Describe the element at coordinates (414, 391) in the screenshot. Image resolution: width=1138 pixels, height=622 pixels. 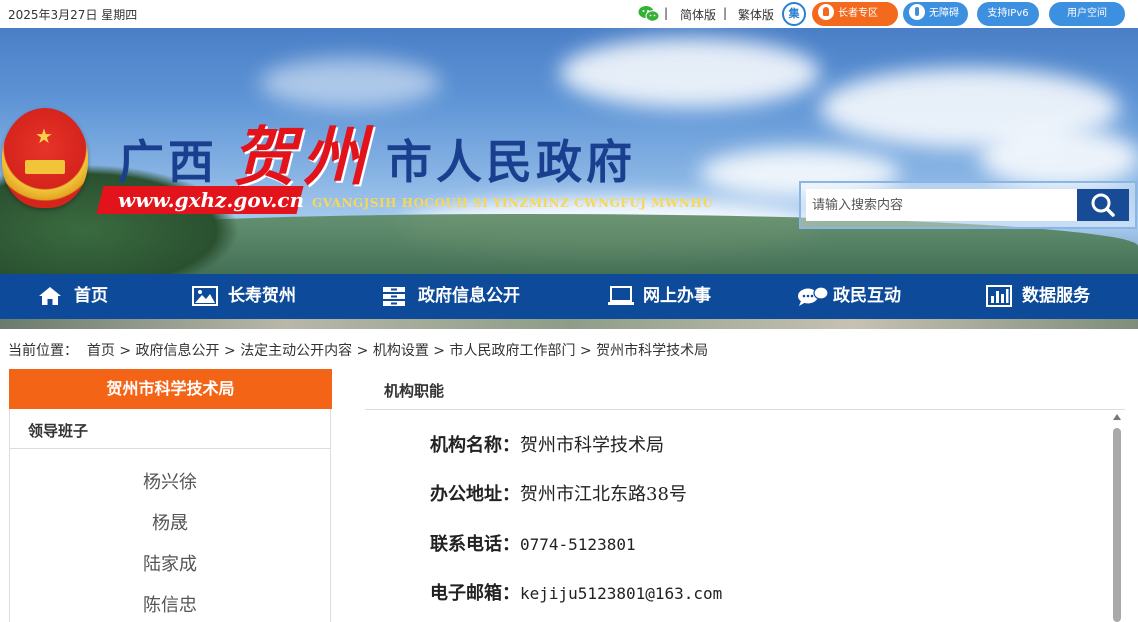
I see `content-title: 机构职能` at that location.